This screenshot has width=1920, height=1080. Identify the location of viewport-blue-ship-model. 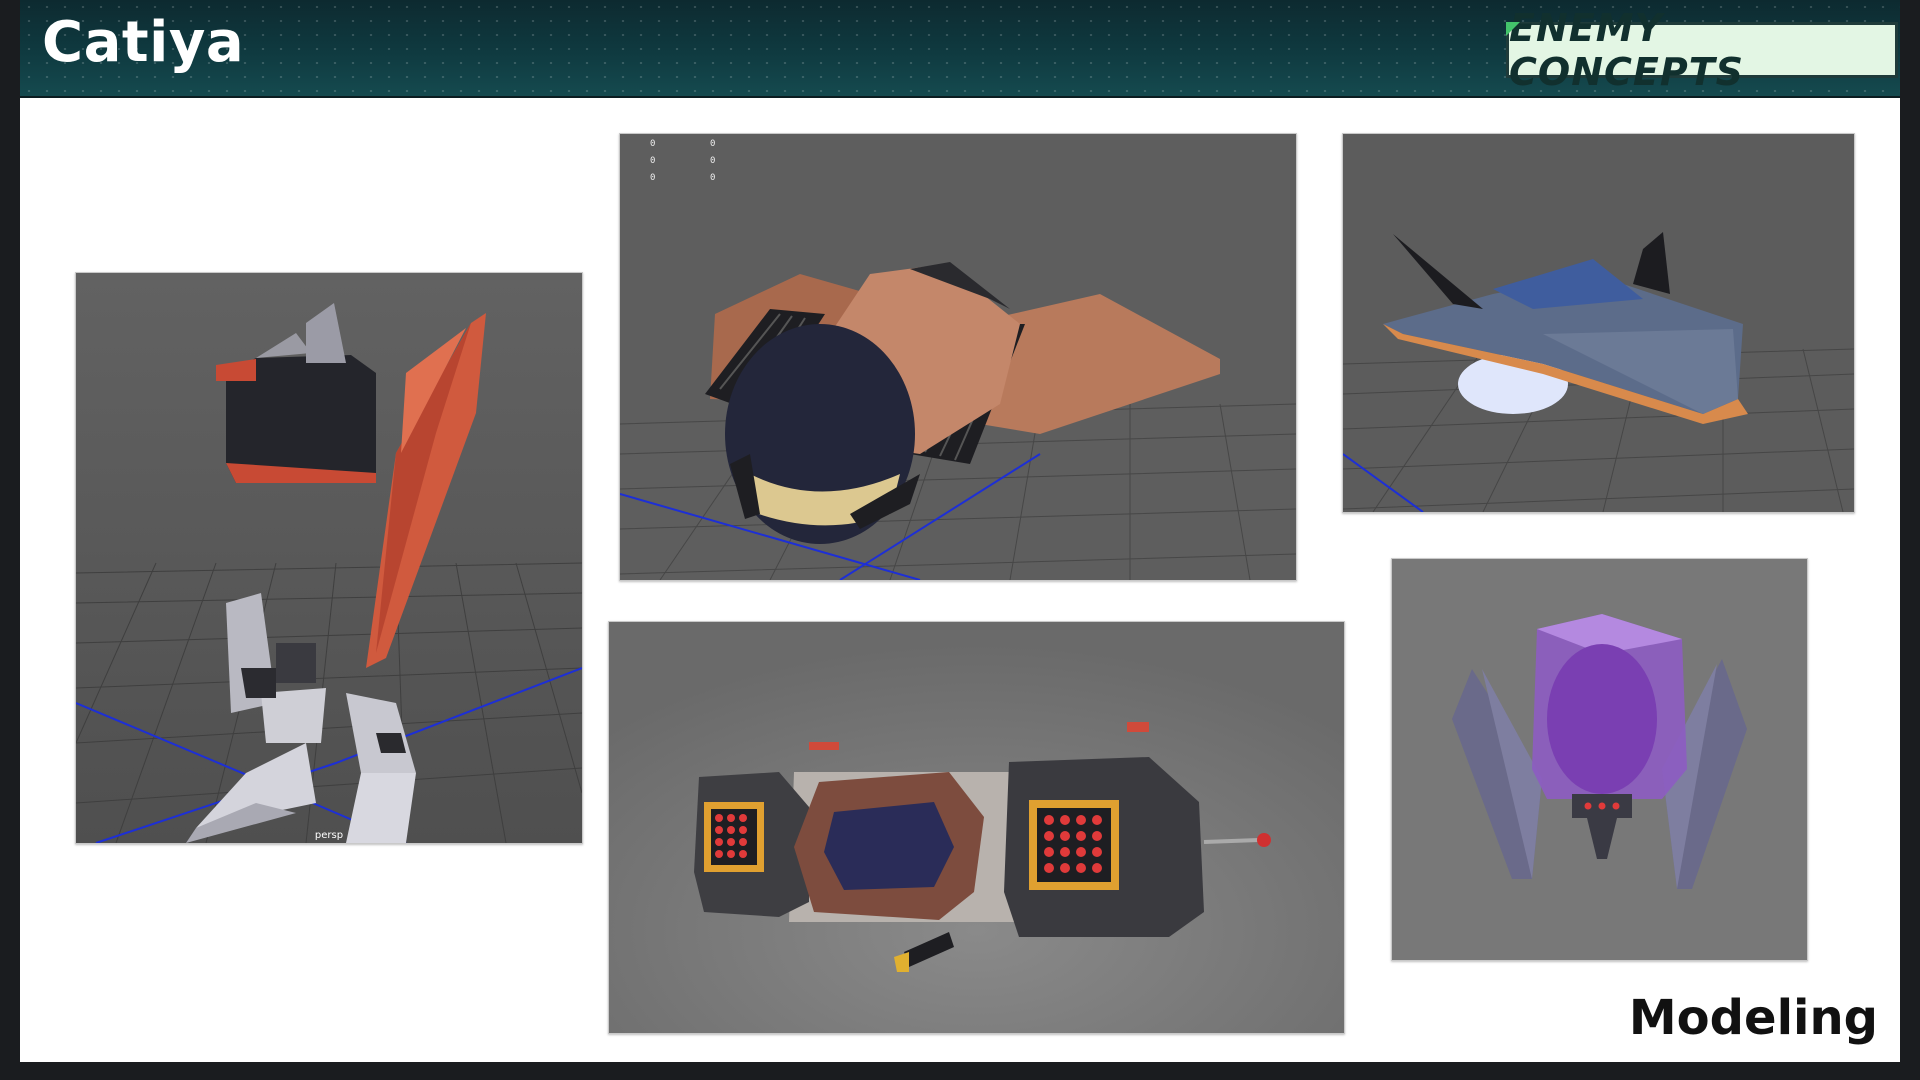
(1598, 323).